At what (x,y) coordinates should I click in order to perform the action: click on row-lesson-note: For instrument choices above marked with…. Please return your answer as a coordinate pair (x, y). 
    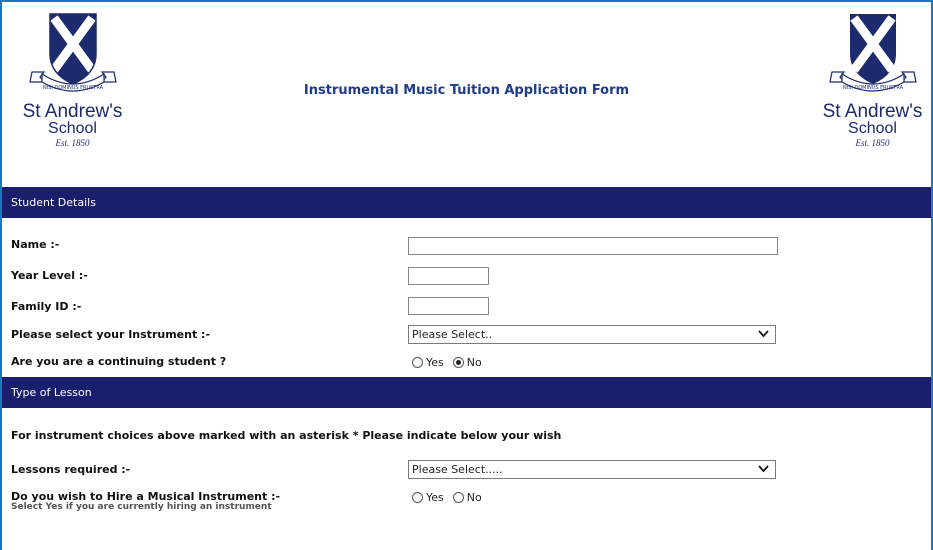
    Looking at the image, I should click on (466, 426).